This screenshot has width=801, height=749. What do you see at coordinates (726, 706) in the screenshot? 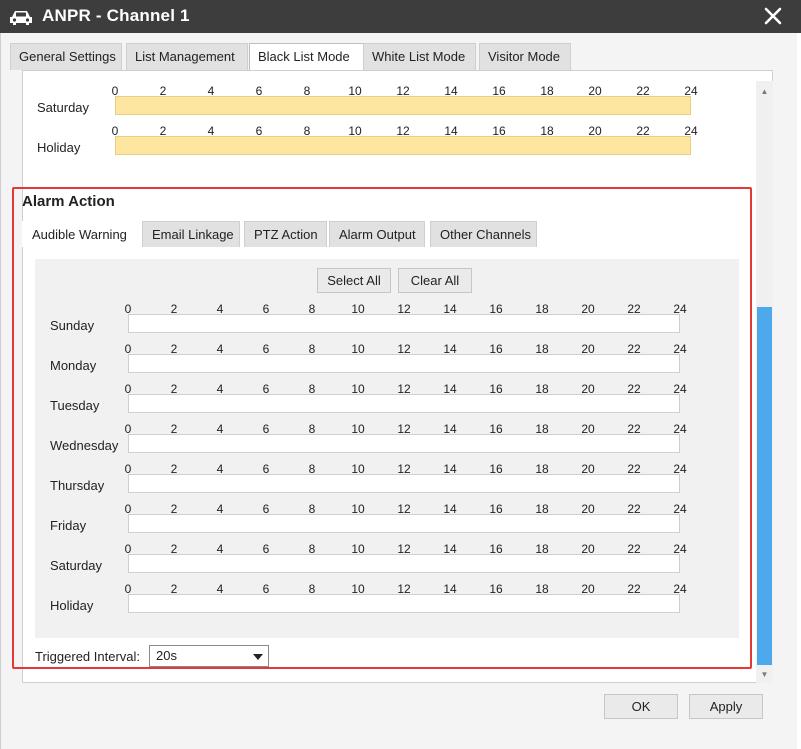
I see `apply-button: Apply` at bounding box center [726, 706].